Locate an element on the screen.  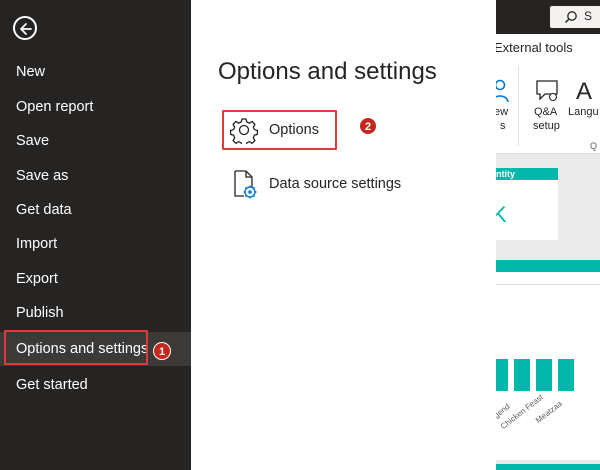
tab-external-tools: External tools is located at coordinates (534, 47).